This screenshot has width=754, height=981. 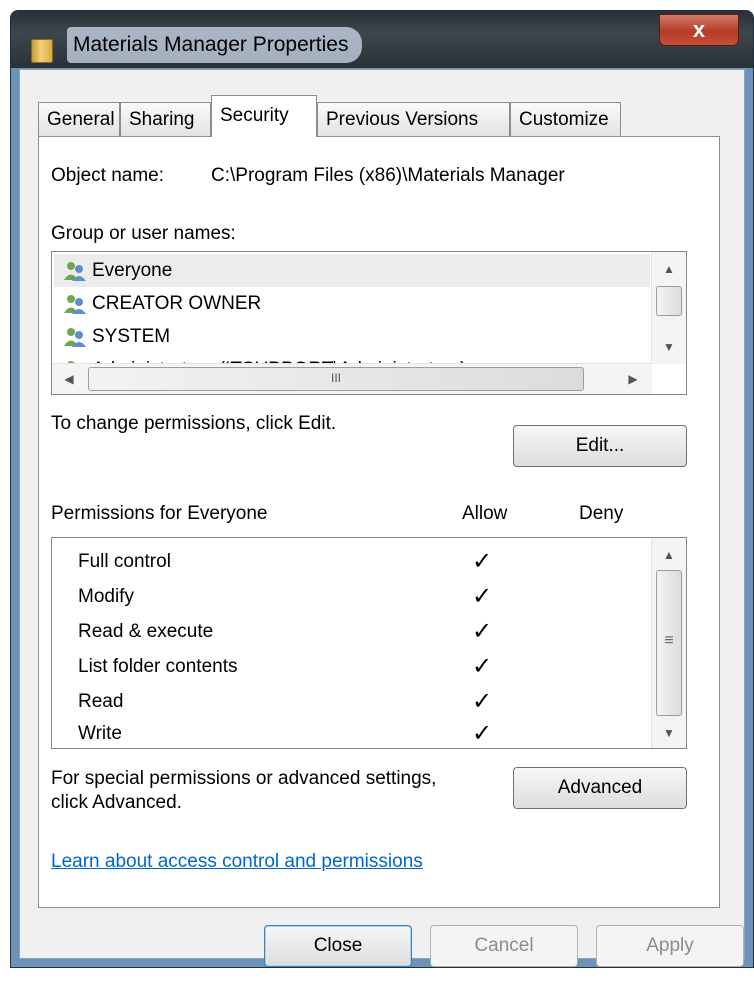 What do you see at coordinates (382, 39) in the screenshot?
I see `title-bar: Materials Manager Properties x` at bounding box center [382, 39].